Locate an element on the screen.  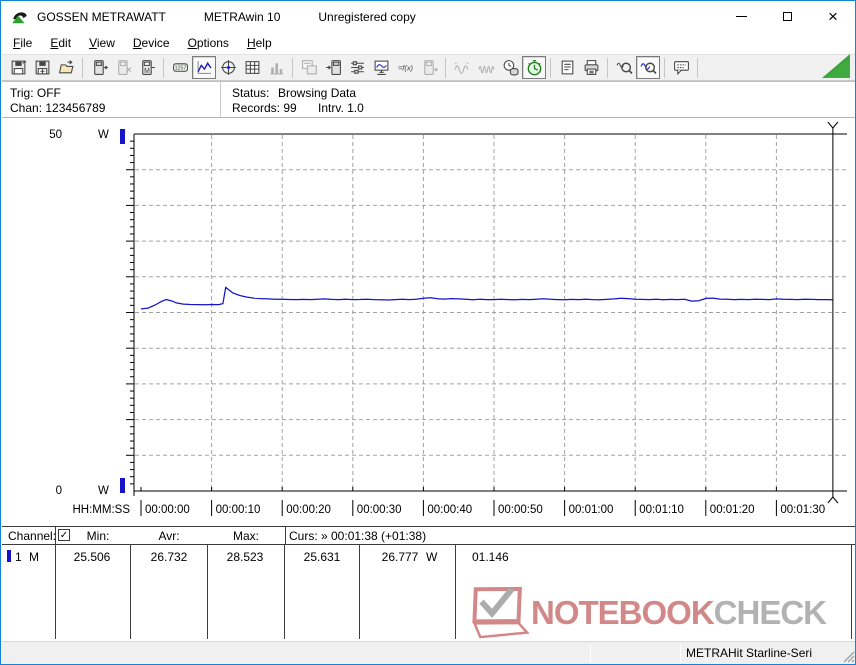
channel-list: Chan: 123456789 is located at coordinates (58, 108).